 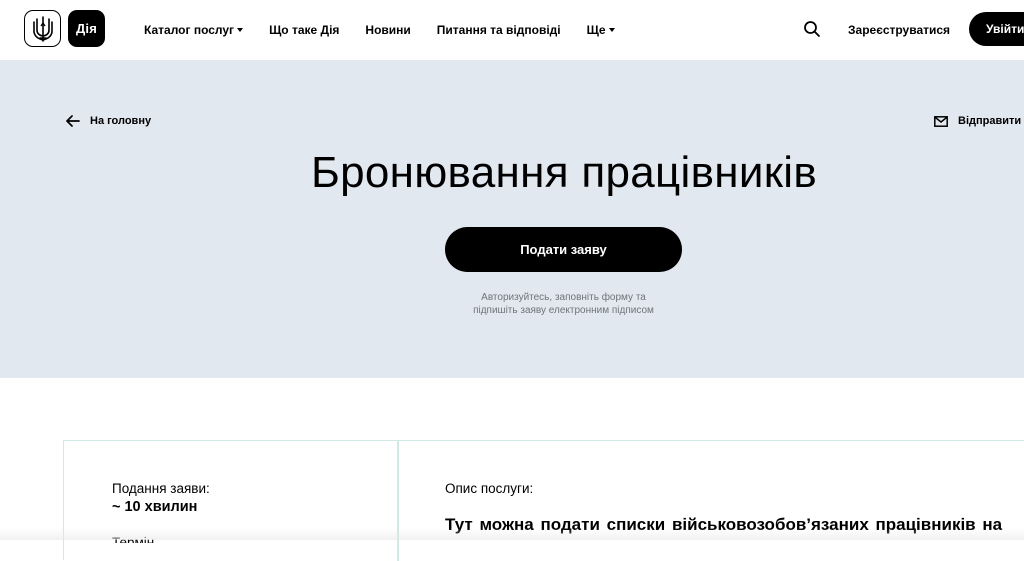 I want to click on register-link: Зареєструватися, so click(x=899, y=30).